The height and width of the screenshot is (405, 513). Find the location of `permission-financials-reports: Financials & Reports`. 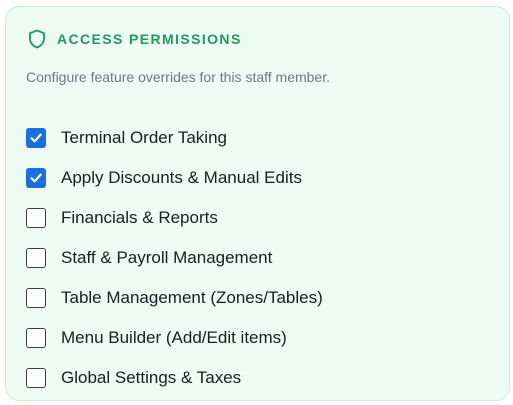

permission-financials-reports: Financials & Reports is located at coordinates (261, 218).